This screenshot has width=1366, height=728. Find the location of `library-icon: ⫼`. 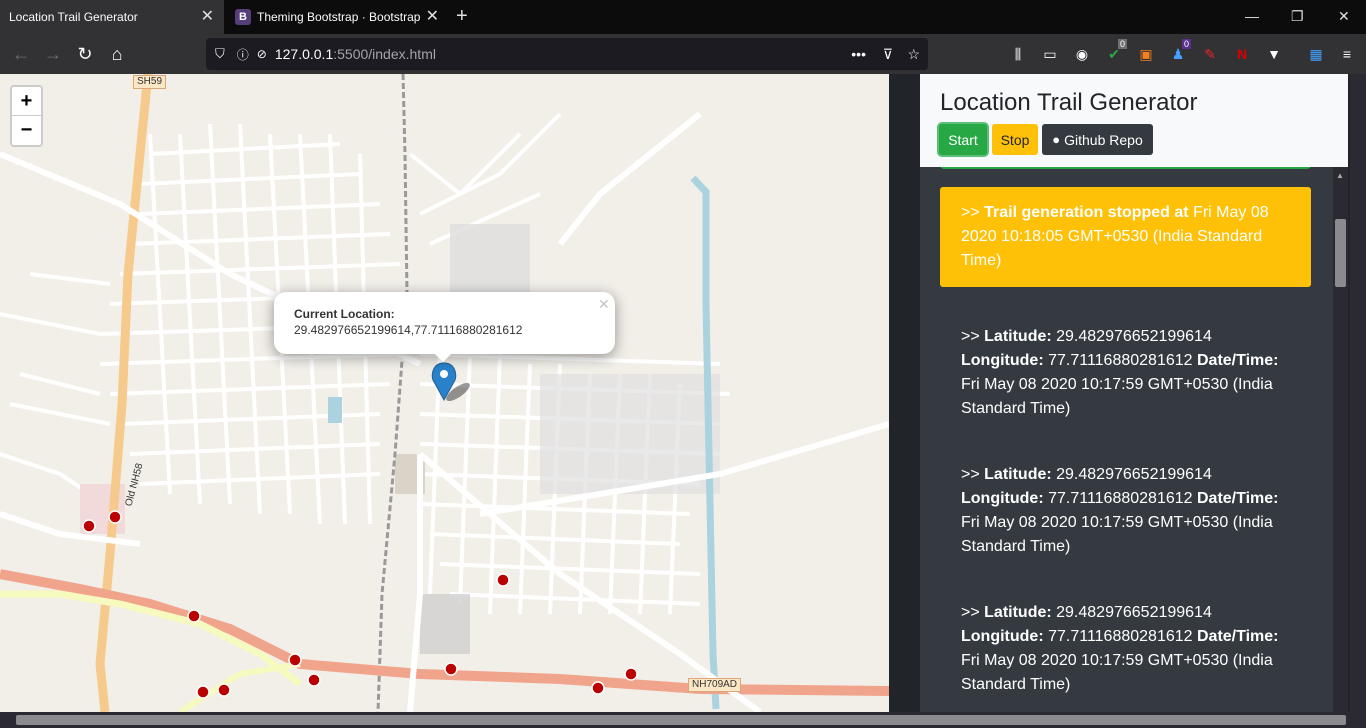

library-icon: ⫼ is located at coordinates (1018, 54).